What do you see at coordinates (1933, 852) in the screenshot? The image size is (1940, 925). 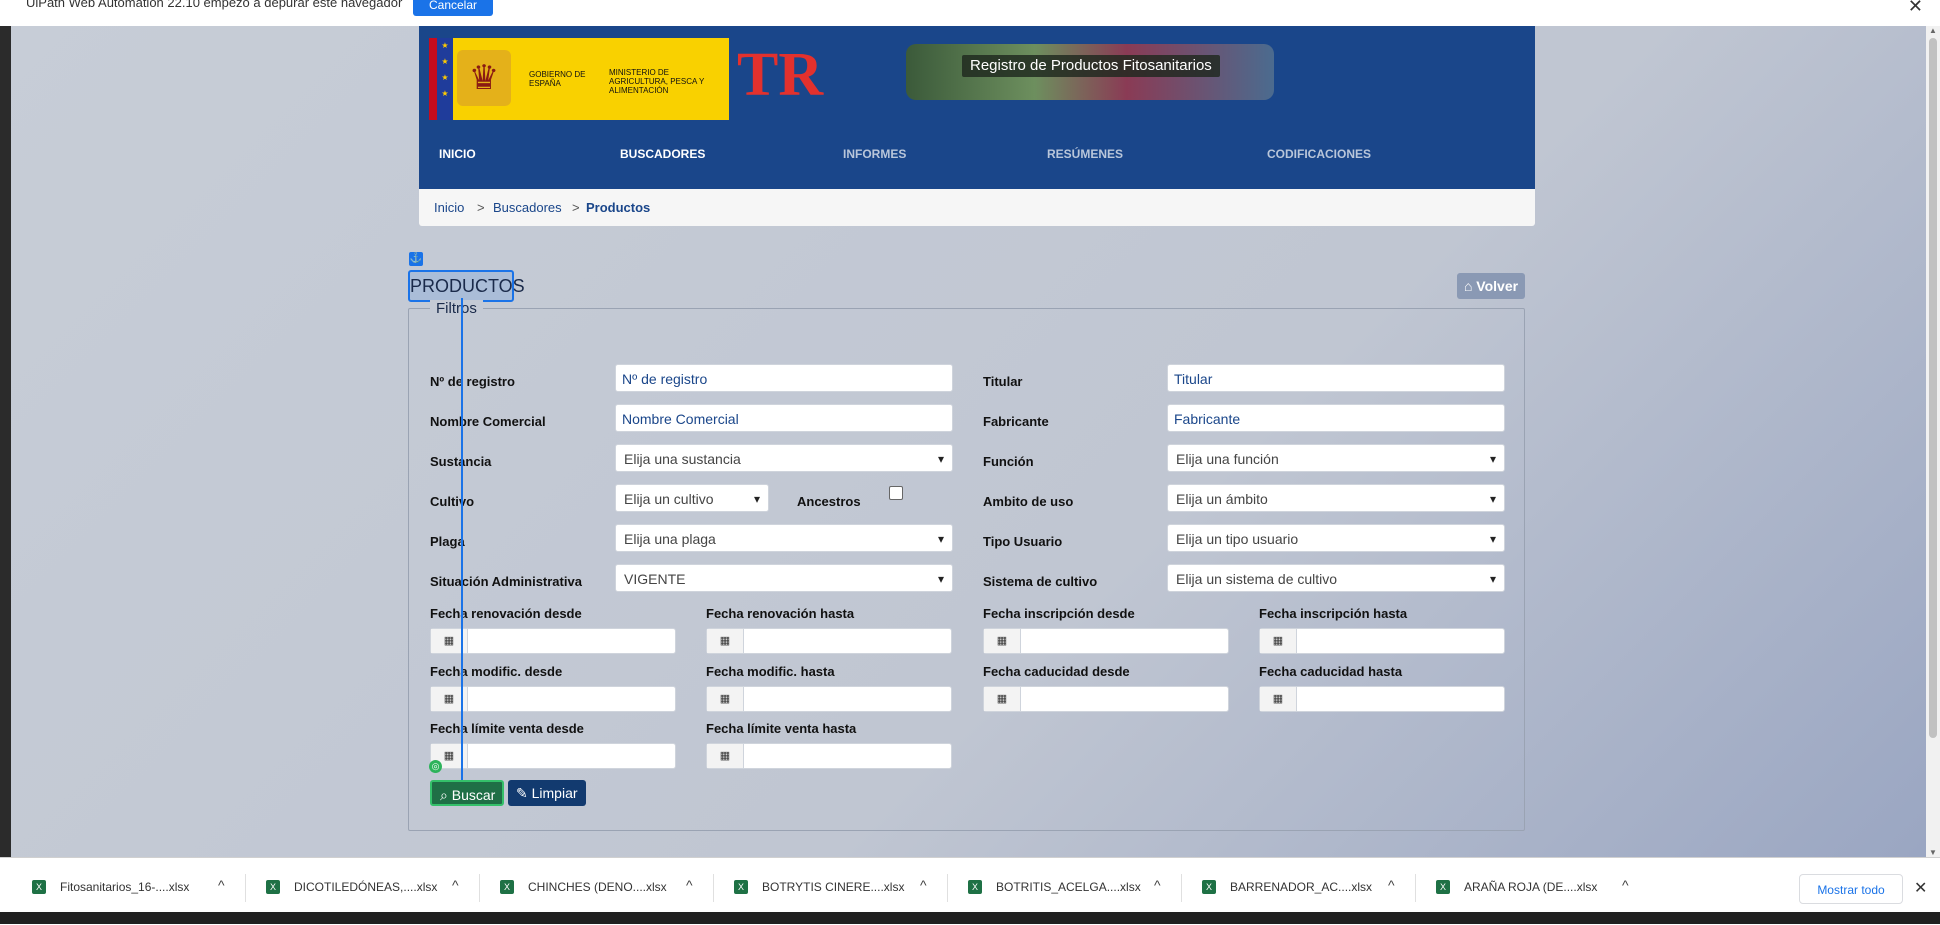 I see `scroll-down-icon: ▼` at bounding box center [1933, 852].